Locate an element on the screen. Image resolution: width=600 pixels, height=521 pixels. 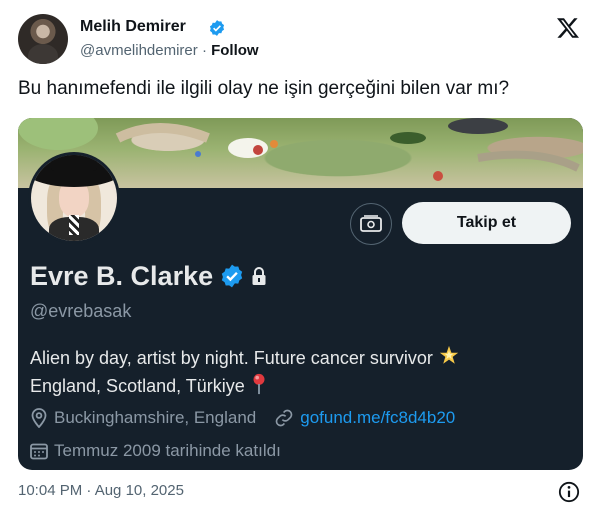
money-icon is located at coordinates (371, 223).